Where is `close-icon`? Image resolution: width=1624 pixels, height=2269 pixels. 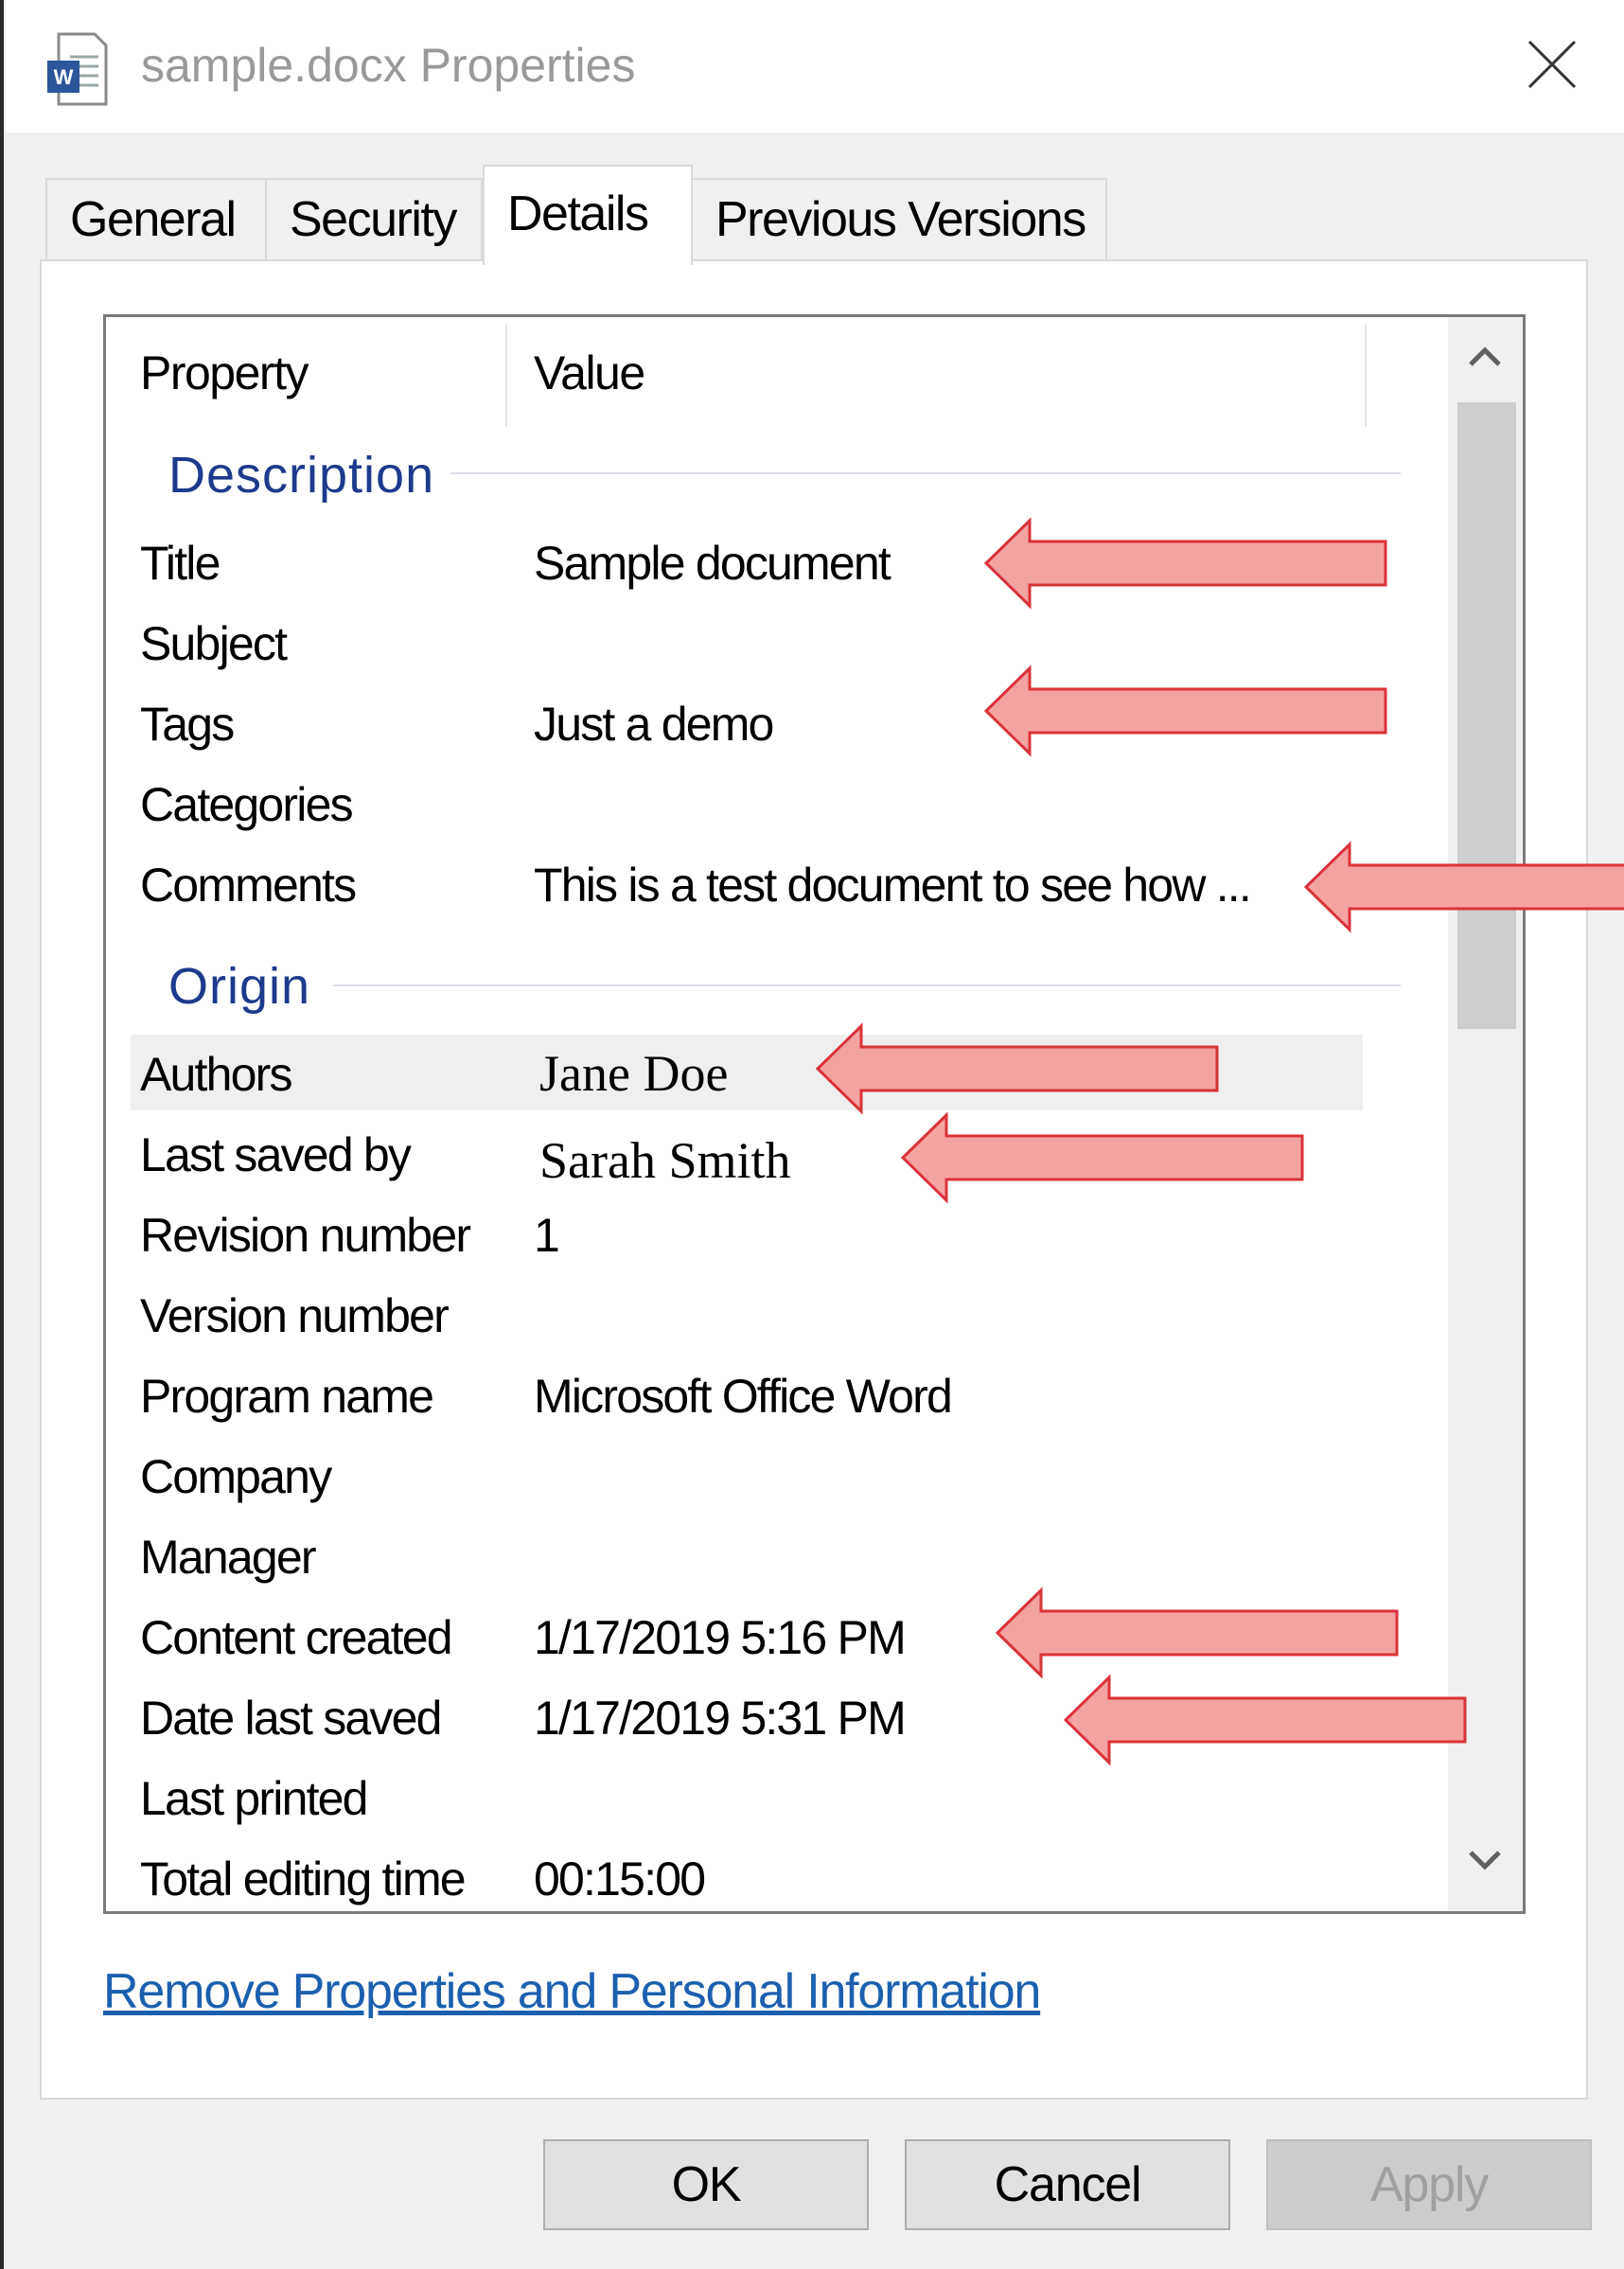
close-icon is located at coordinates (1552, 64).